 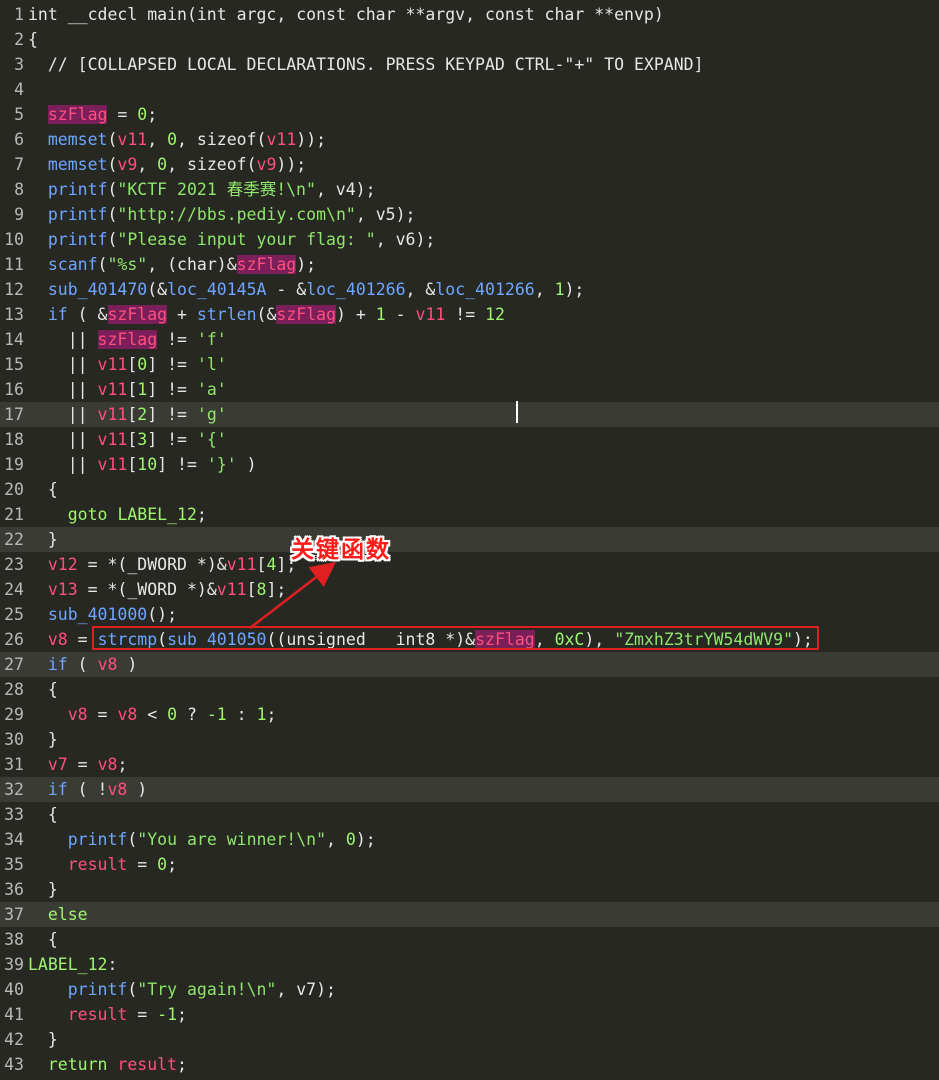 I want to click on line-number: 42, so click(x=14, y=1039).